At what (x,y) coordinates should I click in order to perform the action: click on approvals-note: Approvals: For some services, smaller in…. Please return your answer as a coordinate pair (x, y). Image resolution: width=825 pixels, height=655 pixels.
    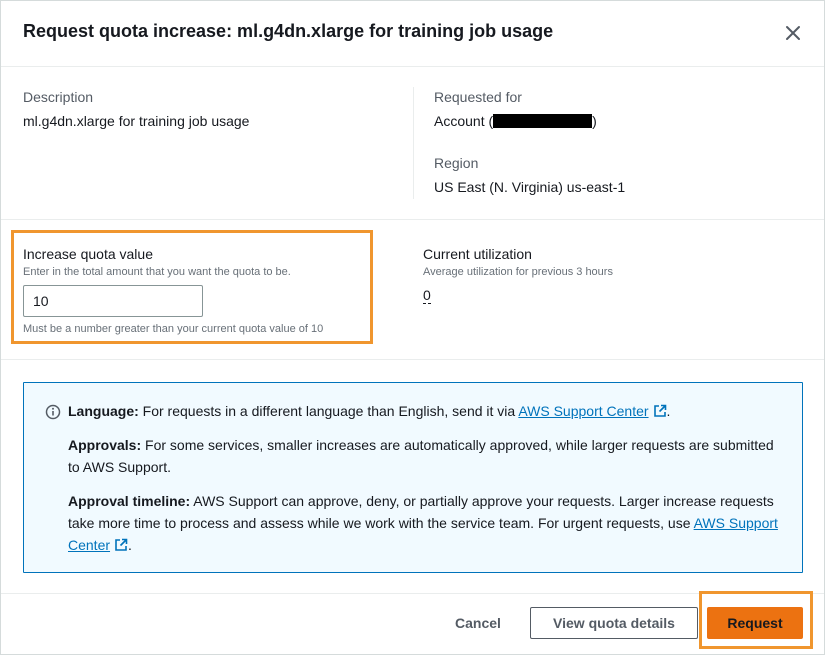
    Looking at the image, I should click on (421, 456).